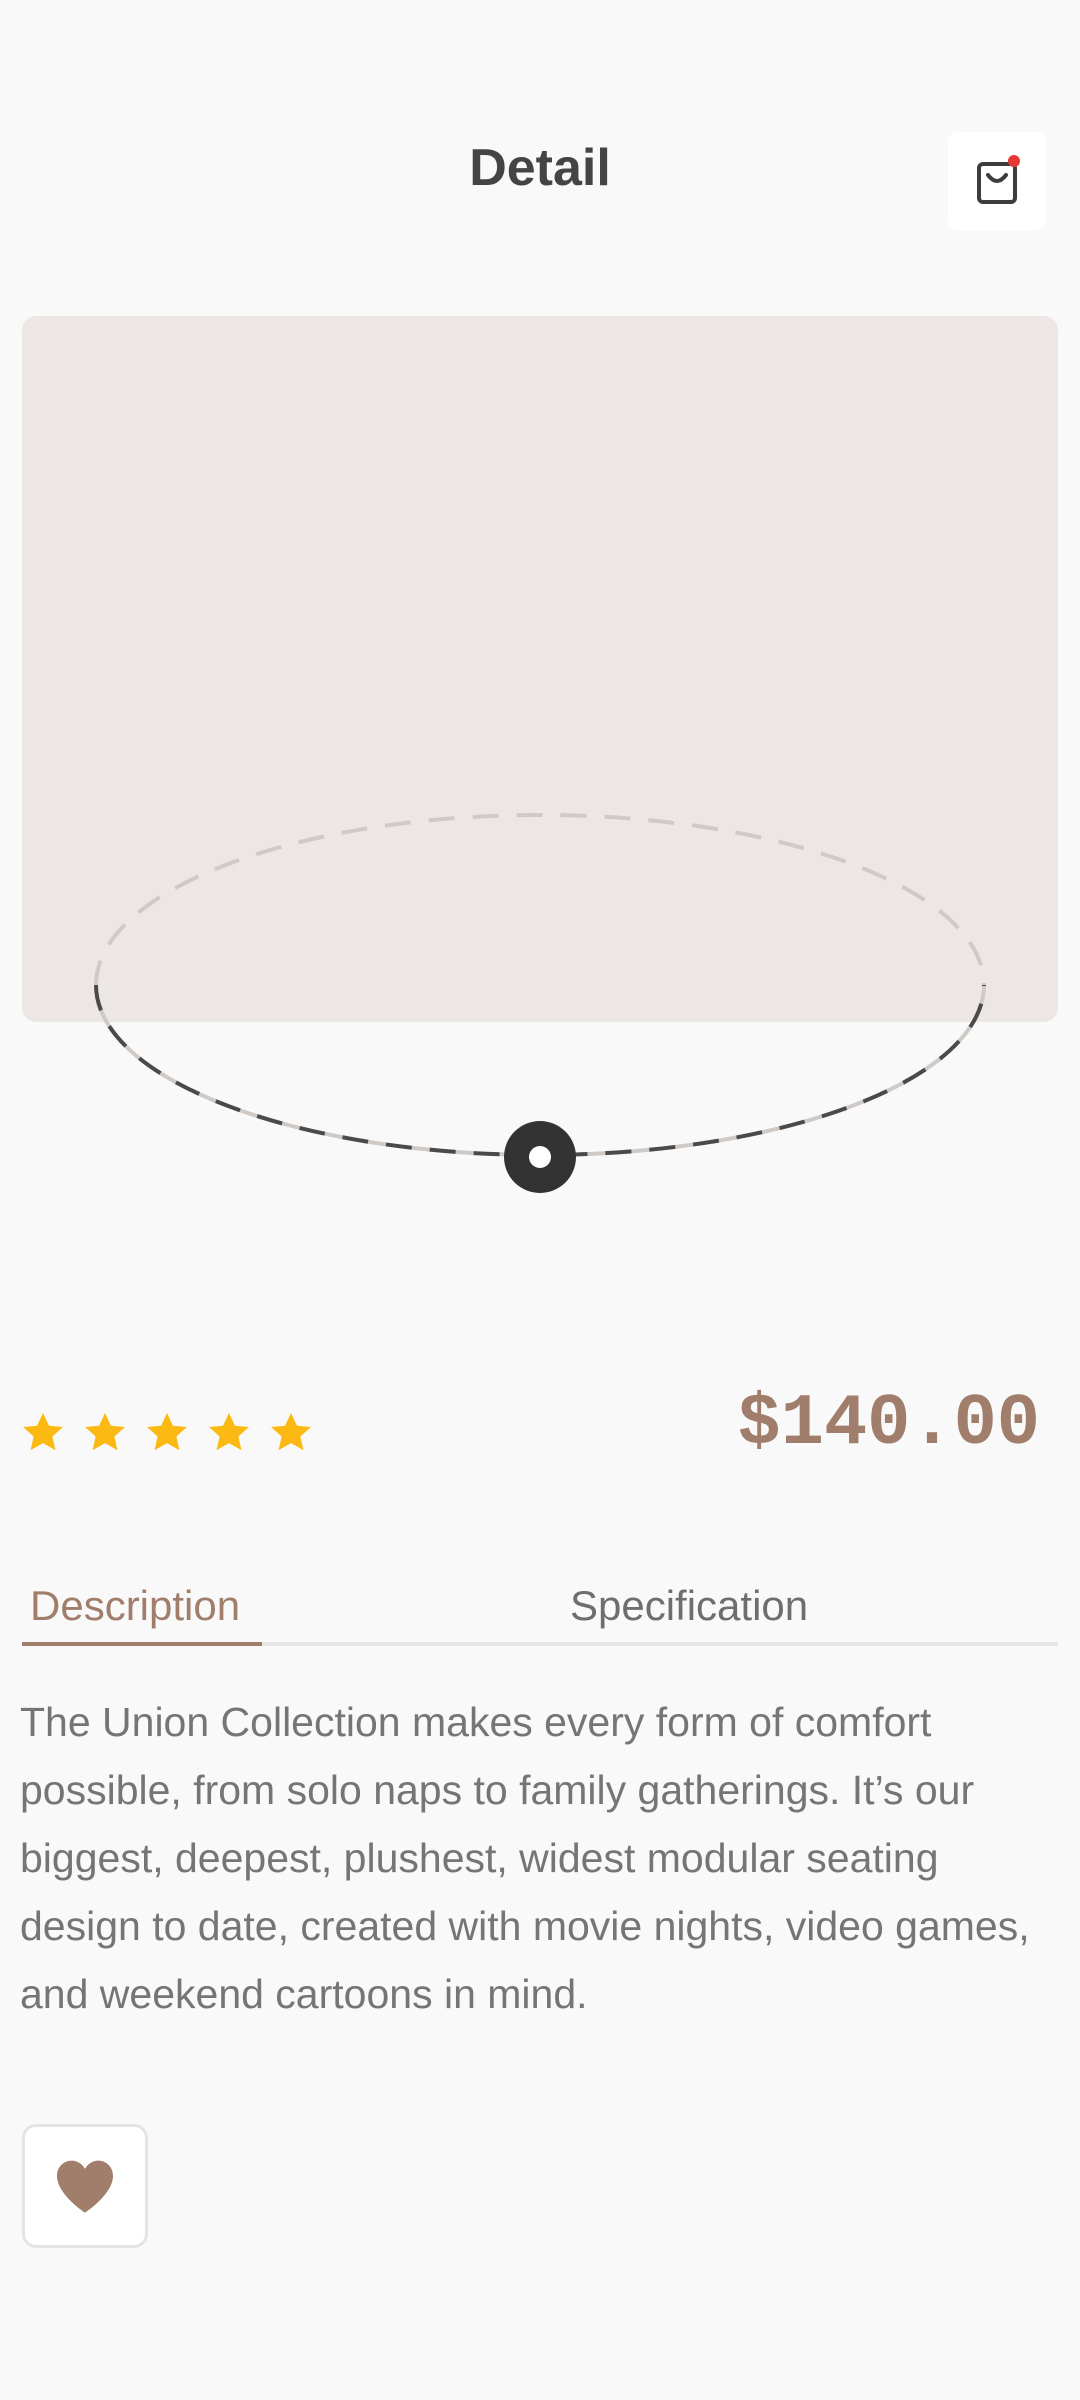 This screenshot has height=2400, width=1080. I want to click on rotate-handle, so click(540, 1157).